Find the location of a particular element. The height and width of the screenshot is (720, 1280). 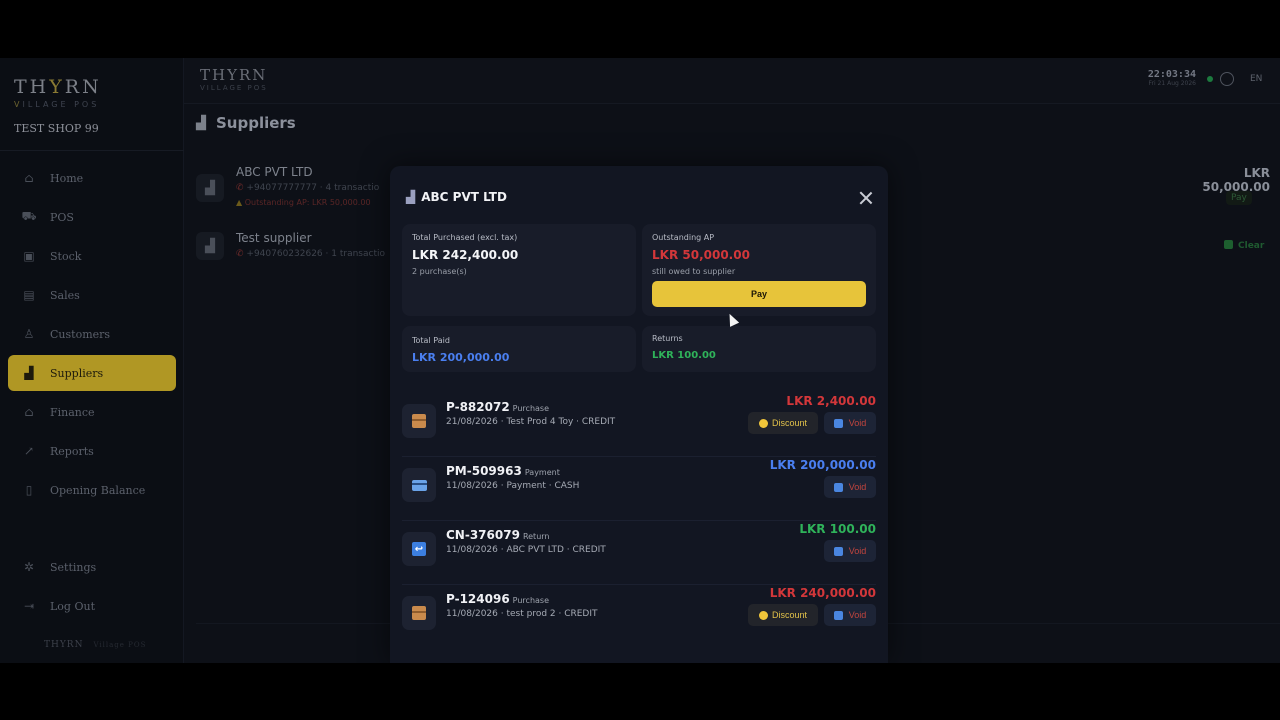

topbar-logo: THYRN VILLAGE POS is located at coordinates (234, 79).